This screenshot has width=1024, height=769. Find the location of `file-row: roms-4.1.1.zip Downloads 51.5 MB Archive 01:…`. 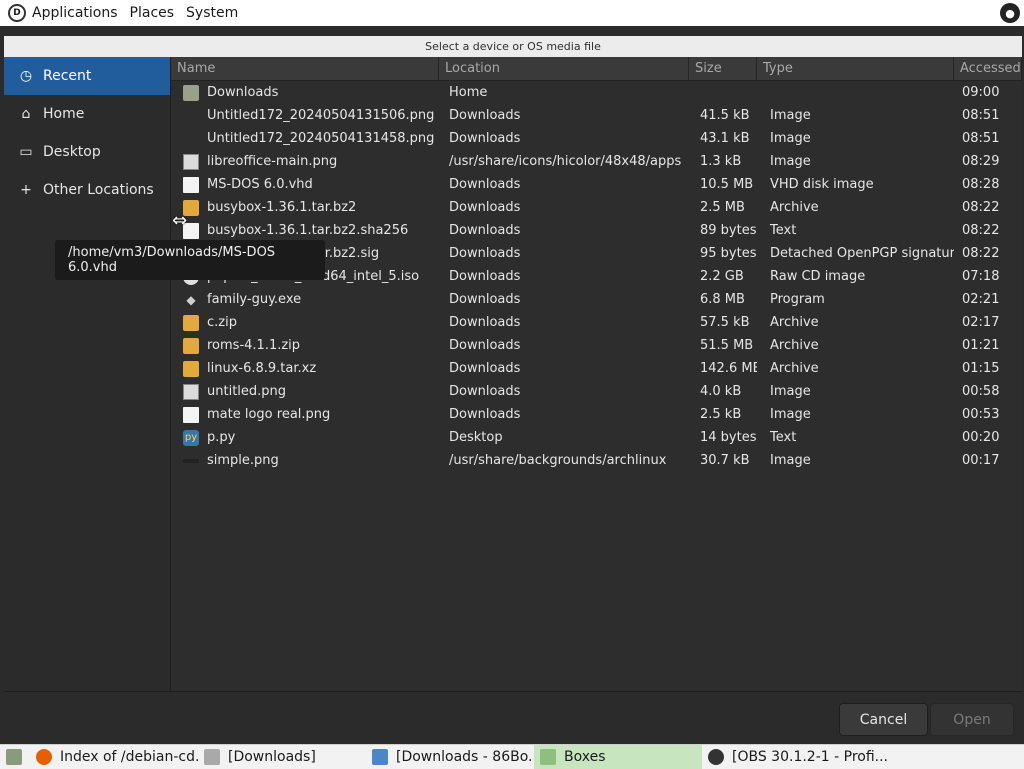

file-row: roms-4.1.1.zip Downloads 51.5 MB Archive 01:… is located at coordinates (596, 345).